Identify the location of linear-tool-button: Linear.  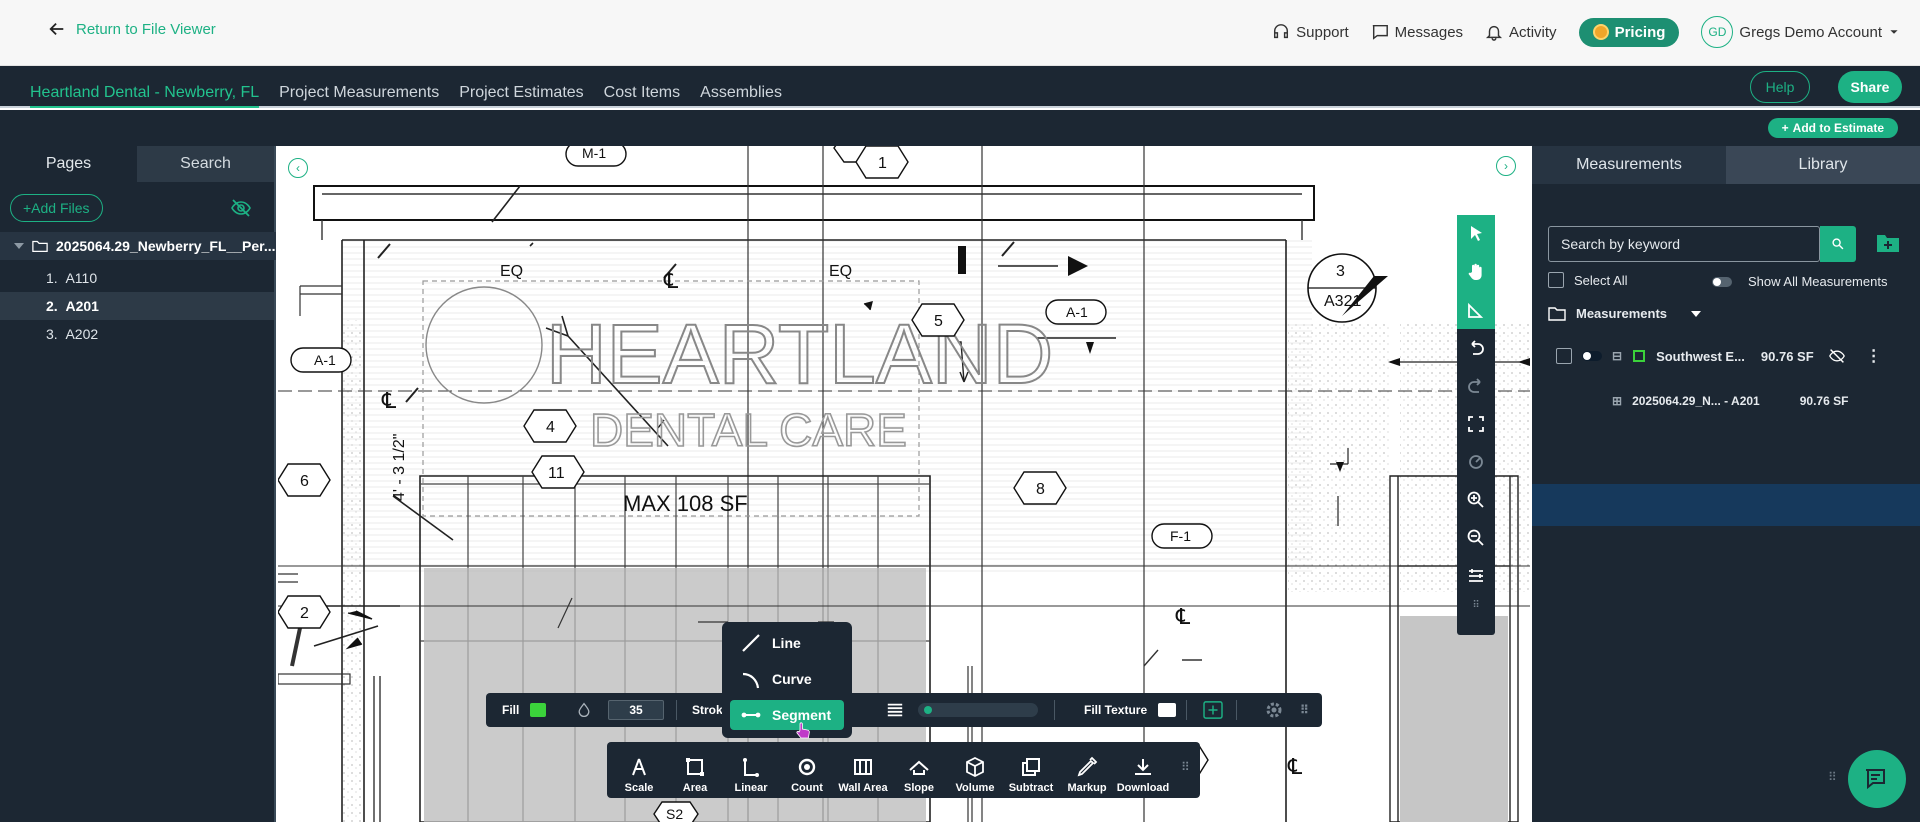
(751, 771).